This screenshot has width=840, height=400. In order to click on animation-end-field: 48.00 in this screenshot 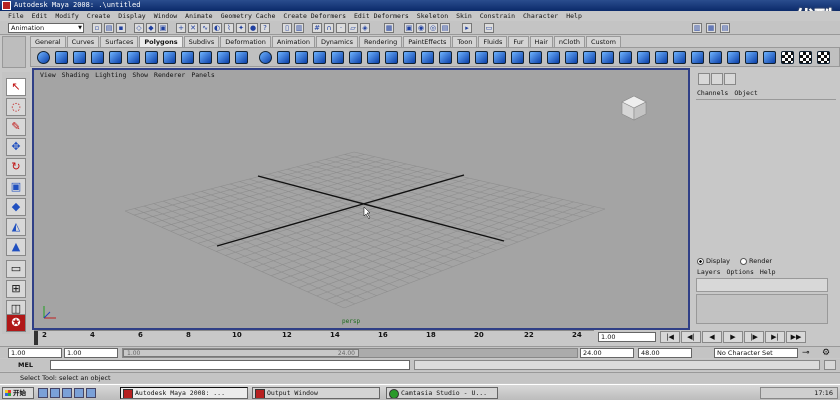, I will do `click(665, 353)`.